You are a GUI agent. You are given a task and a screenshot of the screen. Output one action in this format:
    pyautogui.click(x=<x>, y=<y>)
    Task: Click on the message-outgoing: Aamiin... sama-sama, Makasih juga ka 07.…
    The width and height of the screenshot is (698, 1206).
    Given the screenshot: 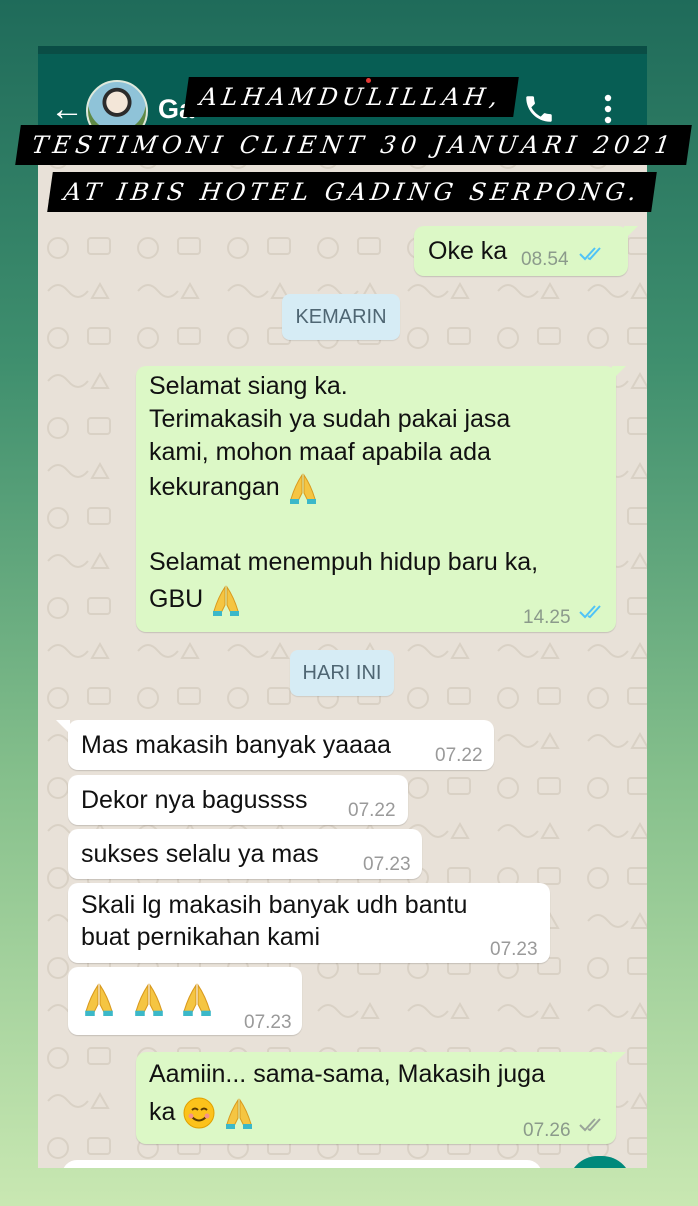 What is the action you would take?
    pyautogui.click(x=376, y=1098)
    